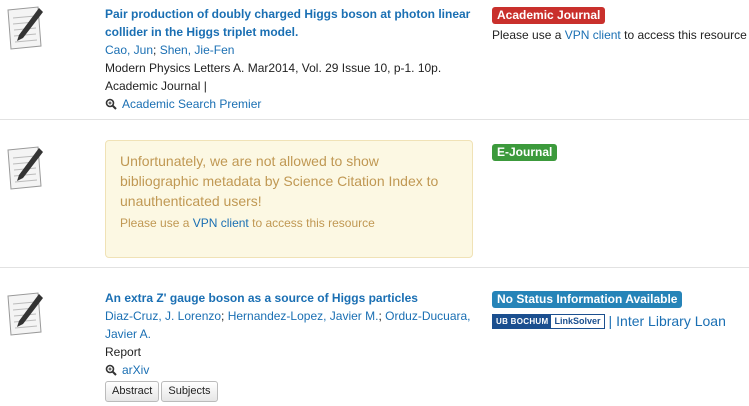  I want to click on record-actions: Abstract Subjects, so click(290, 391).